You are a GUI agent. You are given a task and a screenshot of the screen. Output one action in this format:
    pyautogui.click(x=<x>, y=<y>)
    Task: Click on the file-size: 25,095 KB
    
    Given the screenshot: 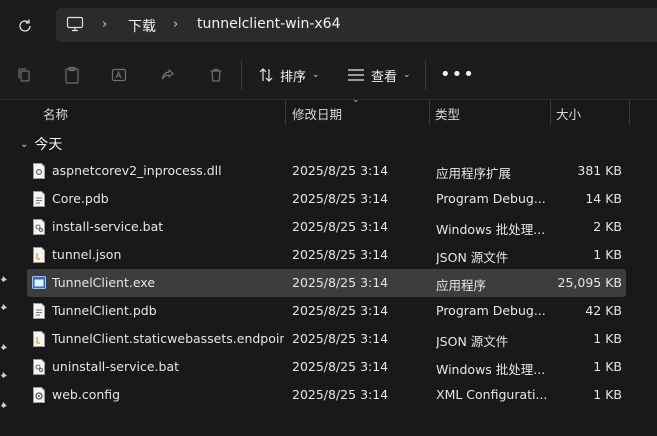 What is the action you would take?
    pyautogui.click(x=589, y=282)
    